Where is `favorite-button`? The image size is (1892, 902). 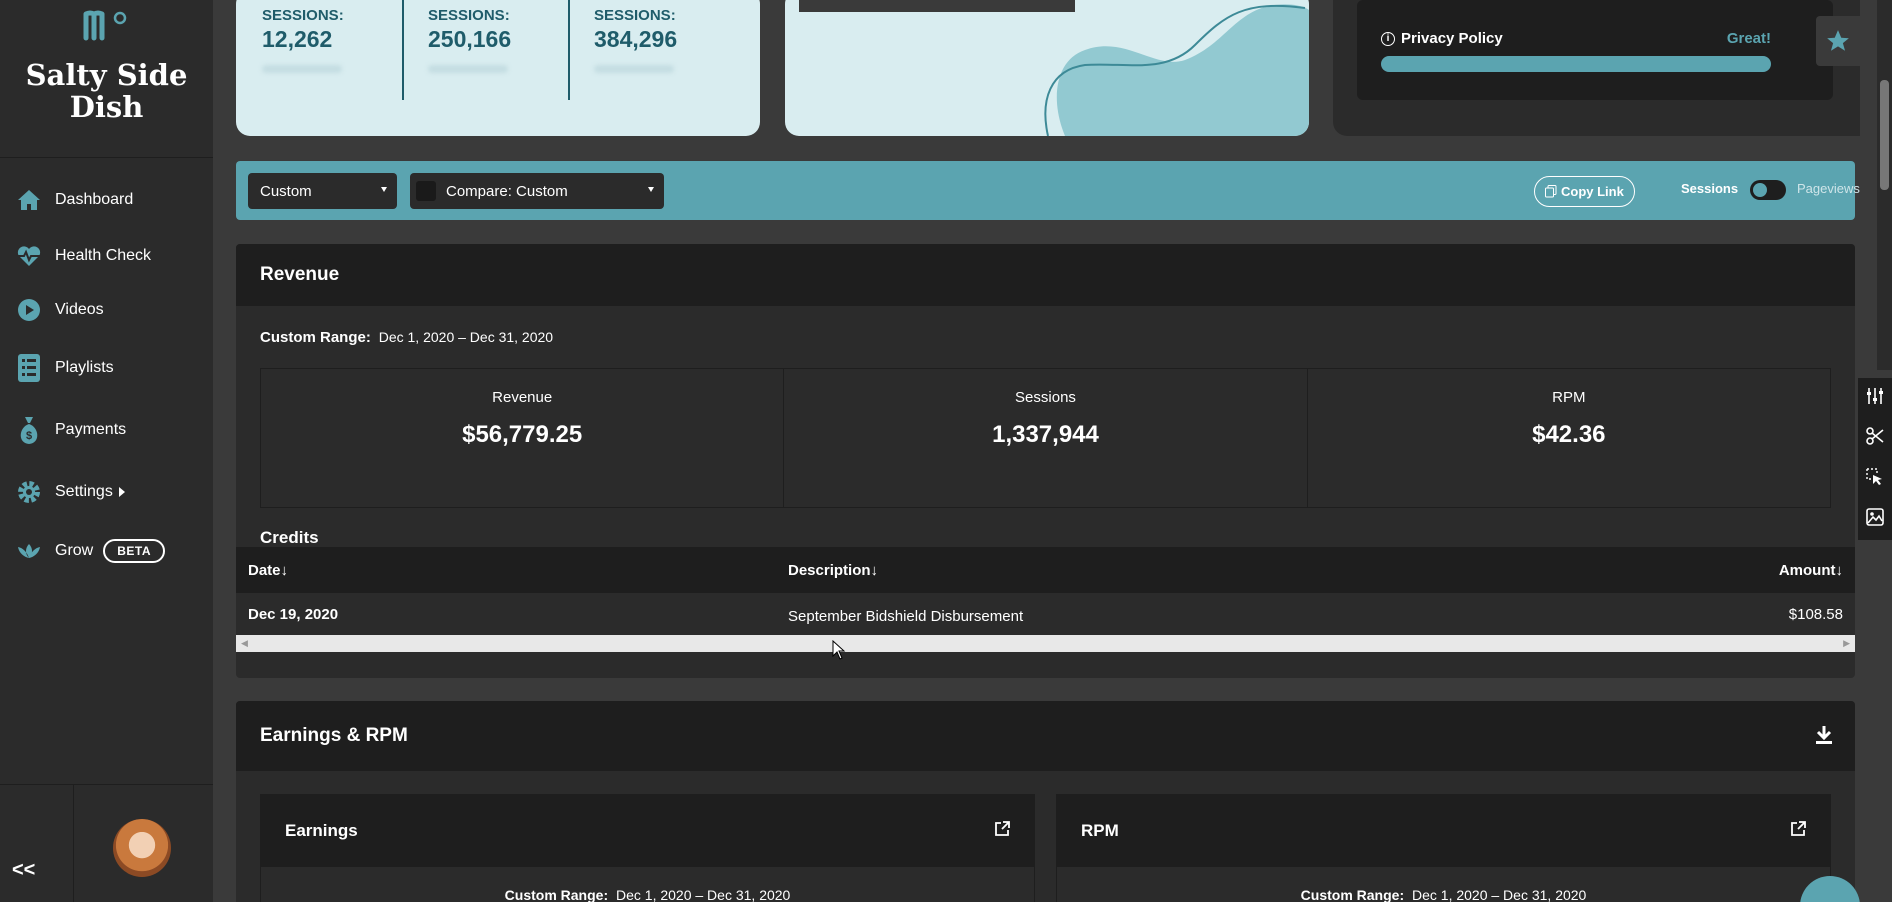 favorite-button is located at coordinates (1838, 41).